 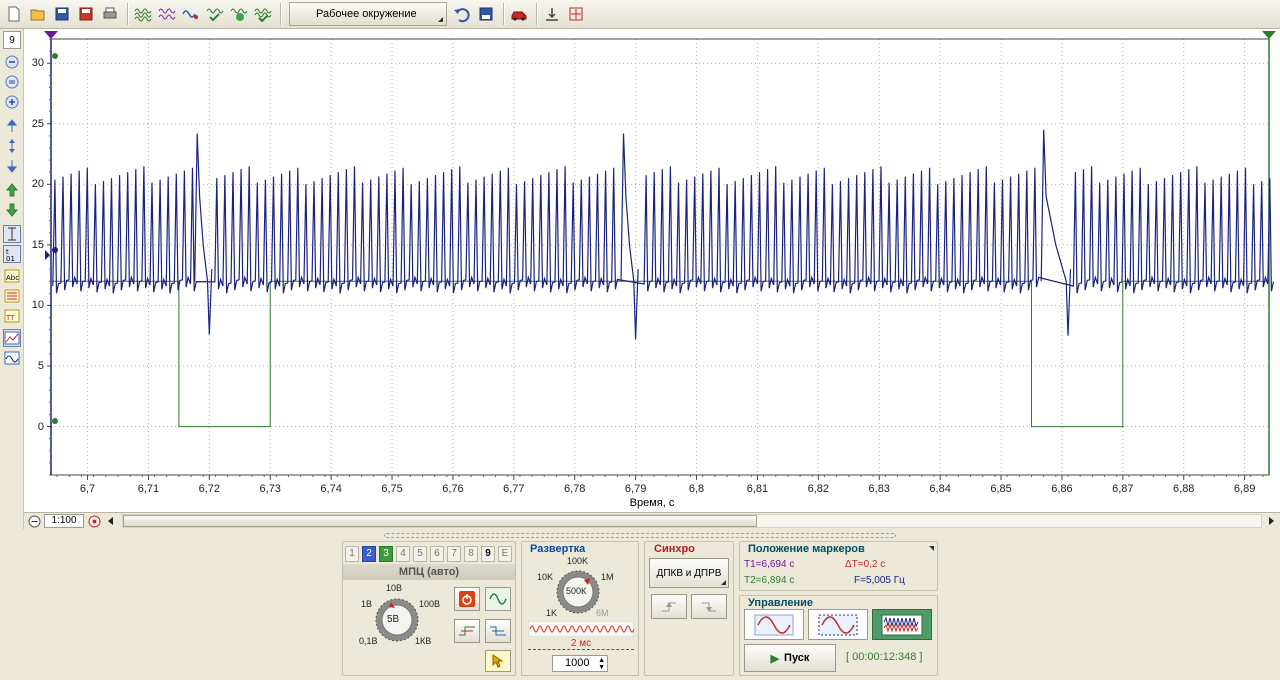 What do you see at coordinates (601, 664) in the screenshot?
I see `spin-arrows-icon: ▲ ▼` at bounding box center [601, 664].